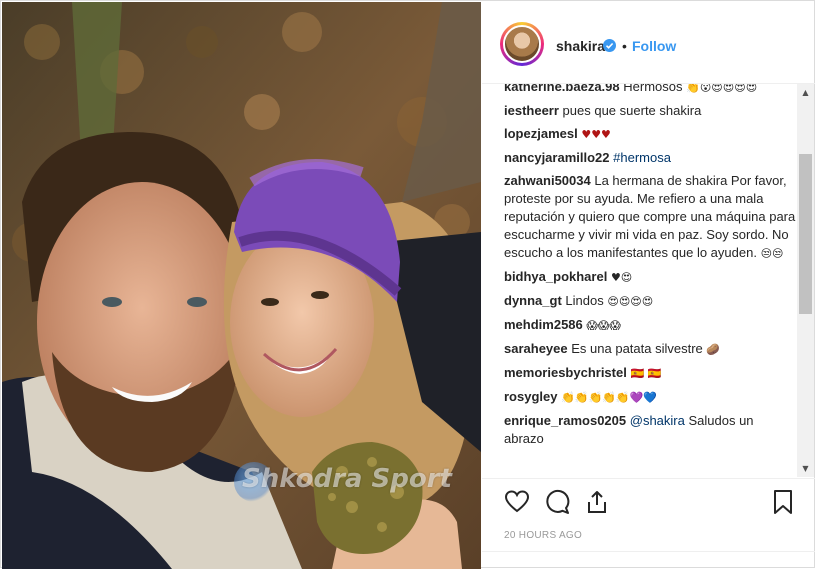 The image size is (823, 570). What do you see at coordinates (565, 420) in the screenshot?
I see `comment-username: enrique_ramos0205` at bounding box center [565, 420].